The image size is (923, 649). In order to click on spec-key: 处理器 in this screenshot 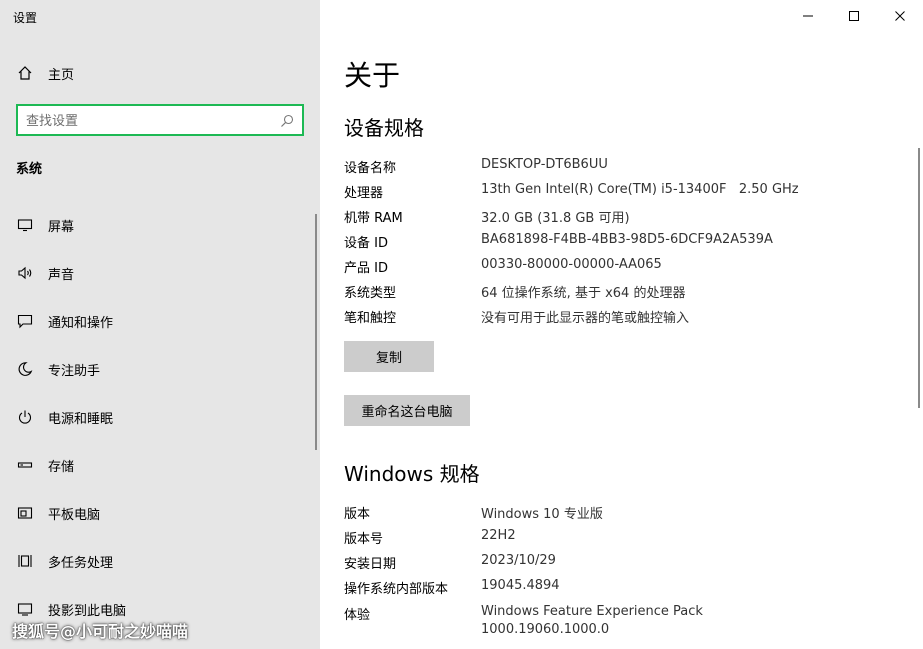, I will do `click(364, 193)`.